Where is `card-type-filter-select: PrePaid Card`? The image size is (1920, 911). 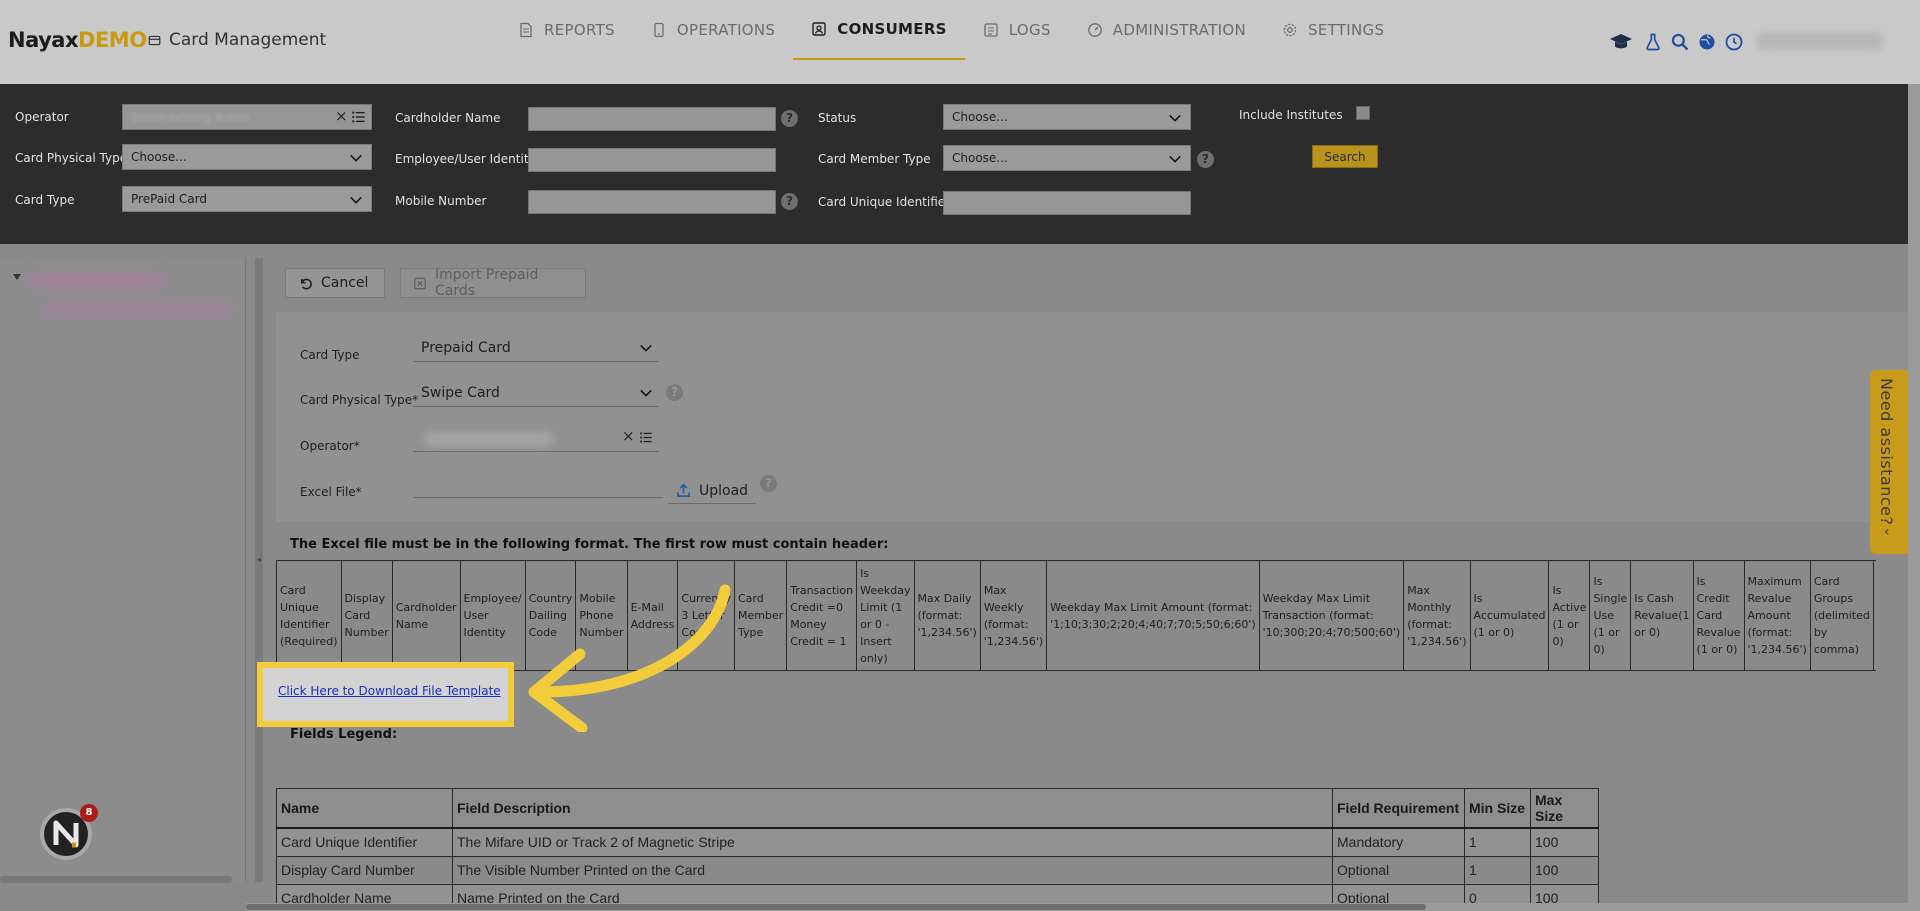
card-type-filter-select: PrePaid Card is located at coordinates (247, 199).